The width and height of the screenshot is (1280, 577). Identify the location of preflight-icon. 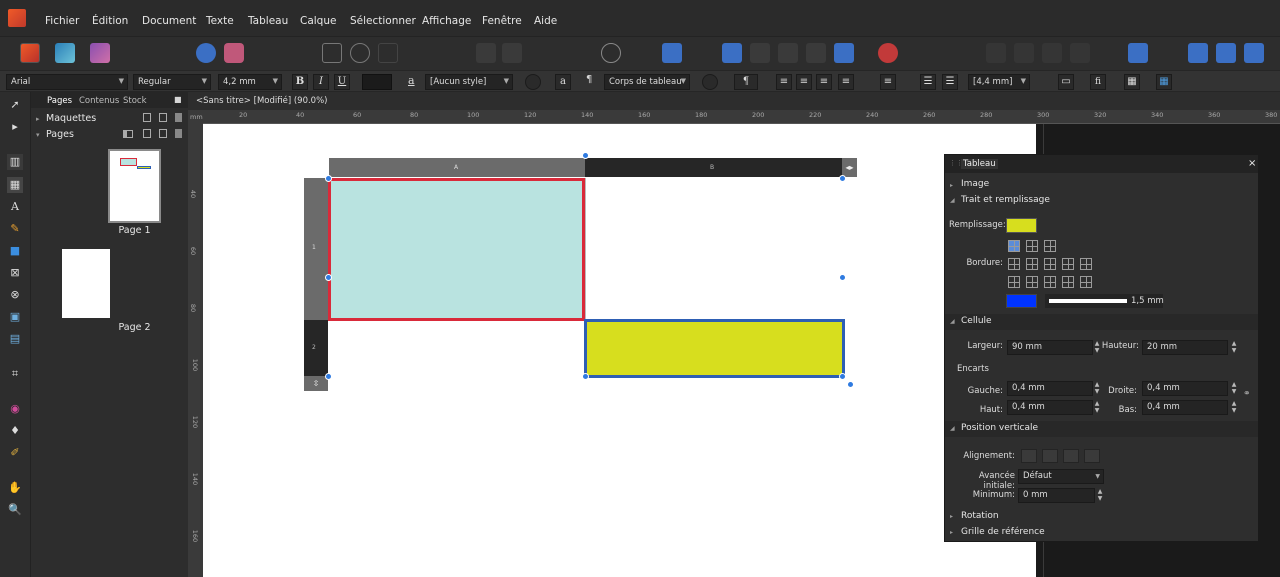
(234, 53).